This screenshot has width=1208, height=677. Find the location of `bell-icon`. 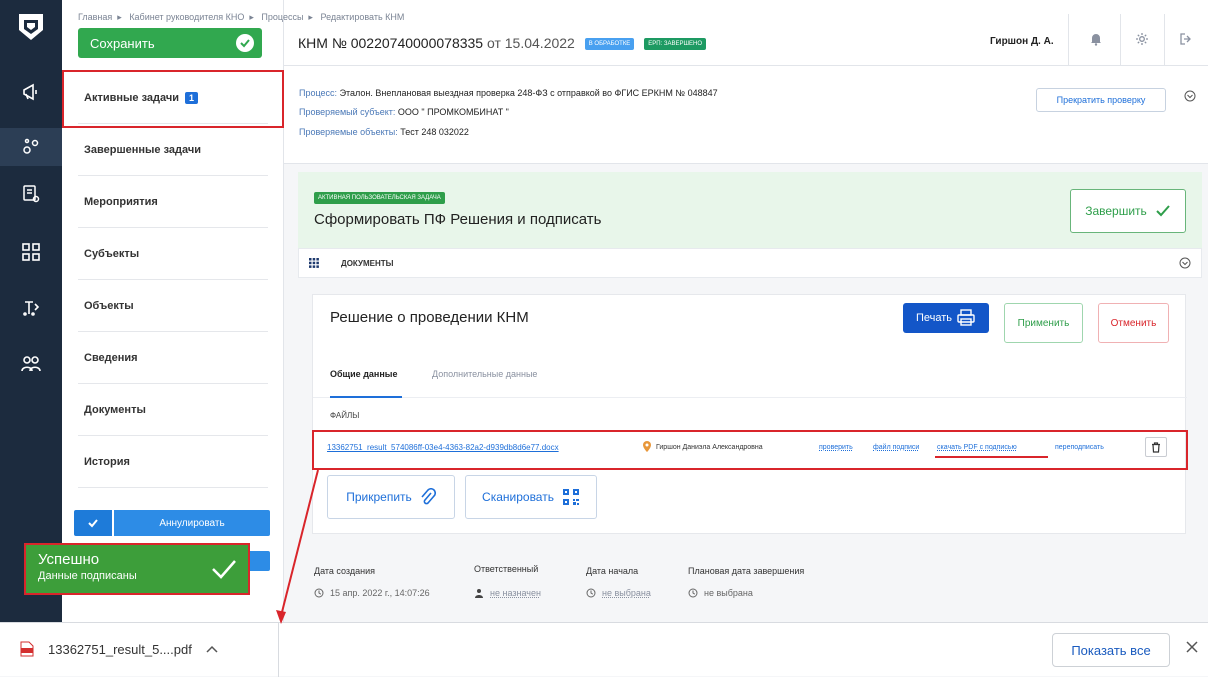

bell-icon is located at coordinates (1096, 39).